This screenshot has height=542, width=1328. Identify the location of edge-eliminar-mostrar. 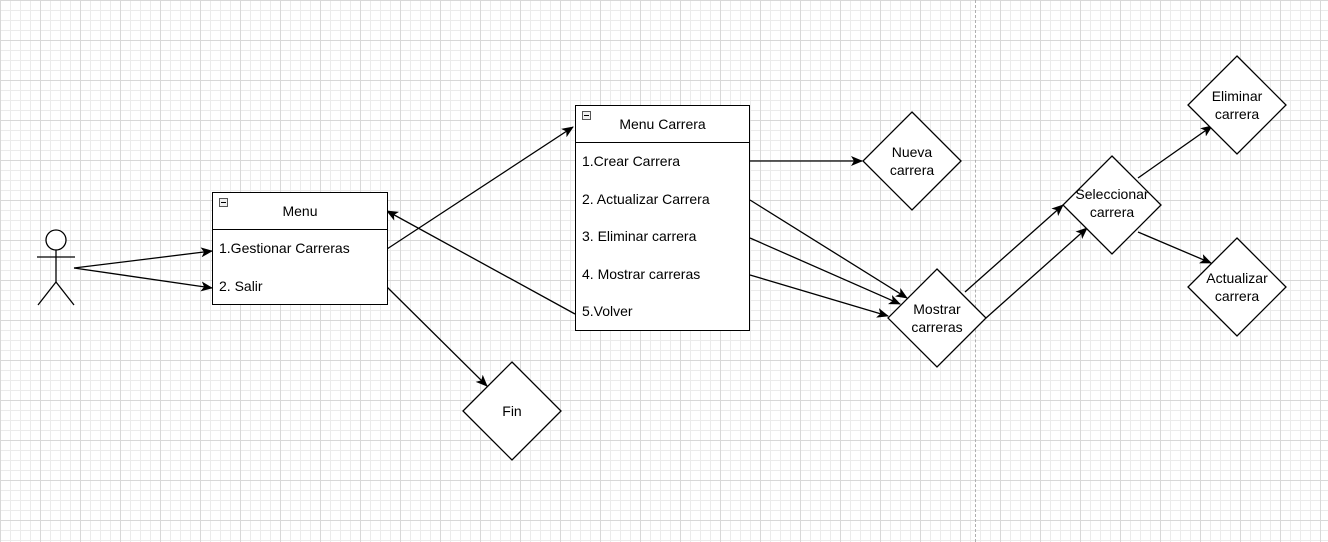
(825, 271).